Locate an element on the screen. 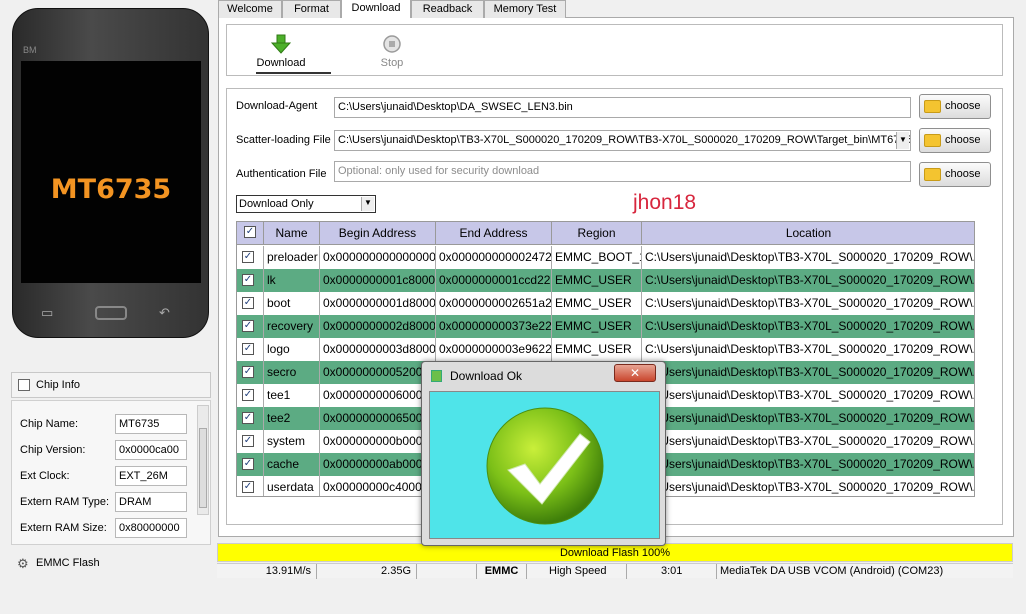 The height and width of the screenshot is (614, 1026). cell-end-address: 0x000000000373e22b is located at coordinates (494, 326).